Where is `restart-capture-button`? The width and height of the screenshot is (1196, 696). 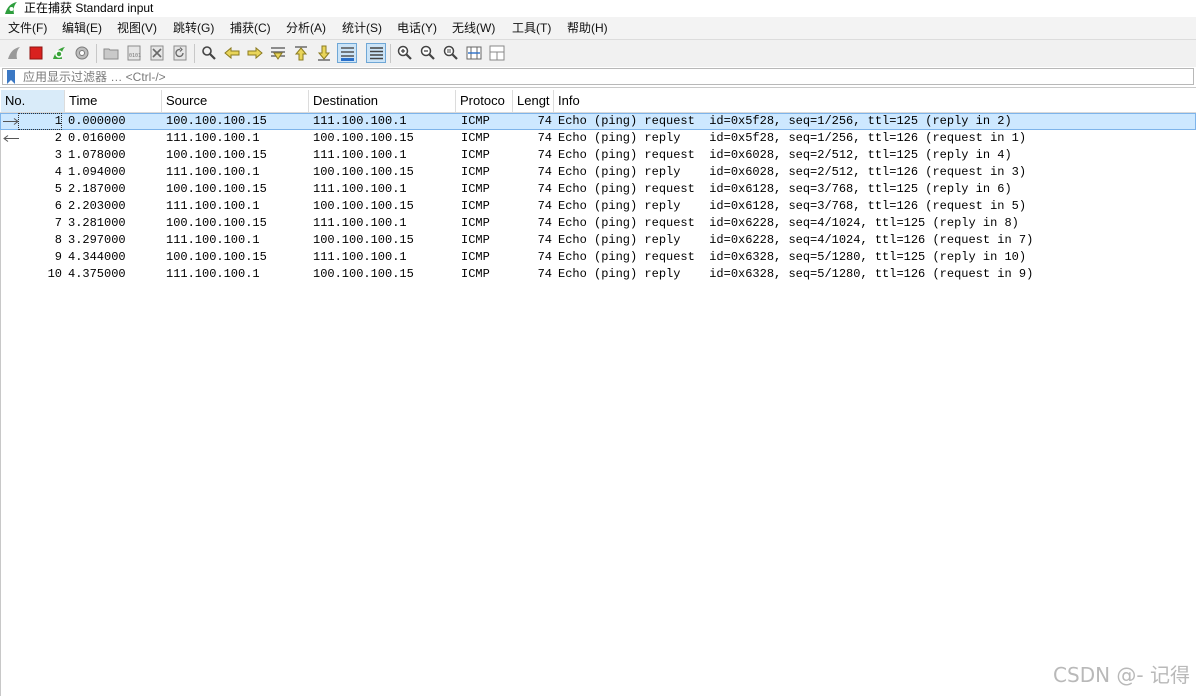 restart-capture-button is located at coordinates (59, 53).